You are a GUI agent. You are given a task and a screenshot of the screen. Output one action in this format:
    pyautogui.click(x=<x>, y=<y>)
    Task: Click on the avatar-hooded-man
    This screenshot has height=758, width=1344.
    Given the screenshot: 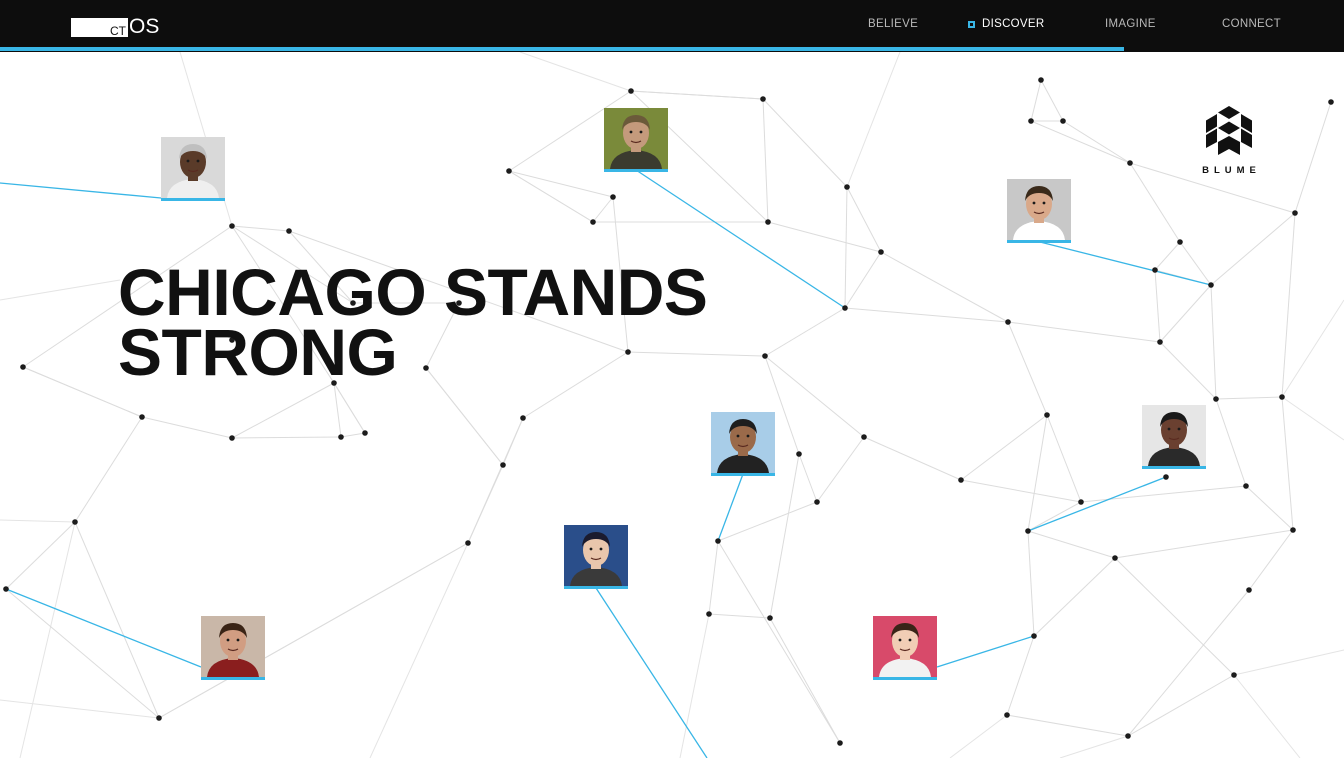 What is the action you would take?
    pyautogui.click(x=636, y=140)
    